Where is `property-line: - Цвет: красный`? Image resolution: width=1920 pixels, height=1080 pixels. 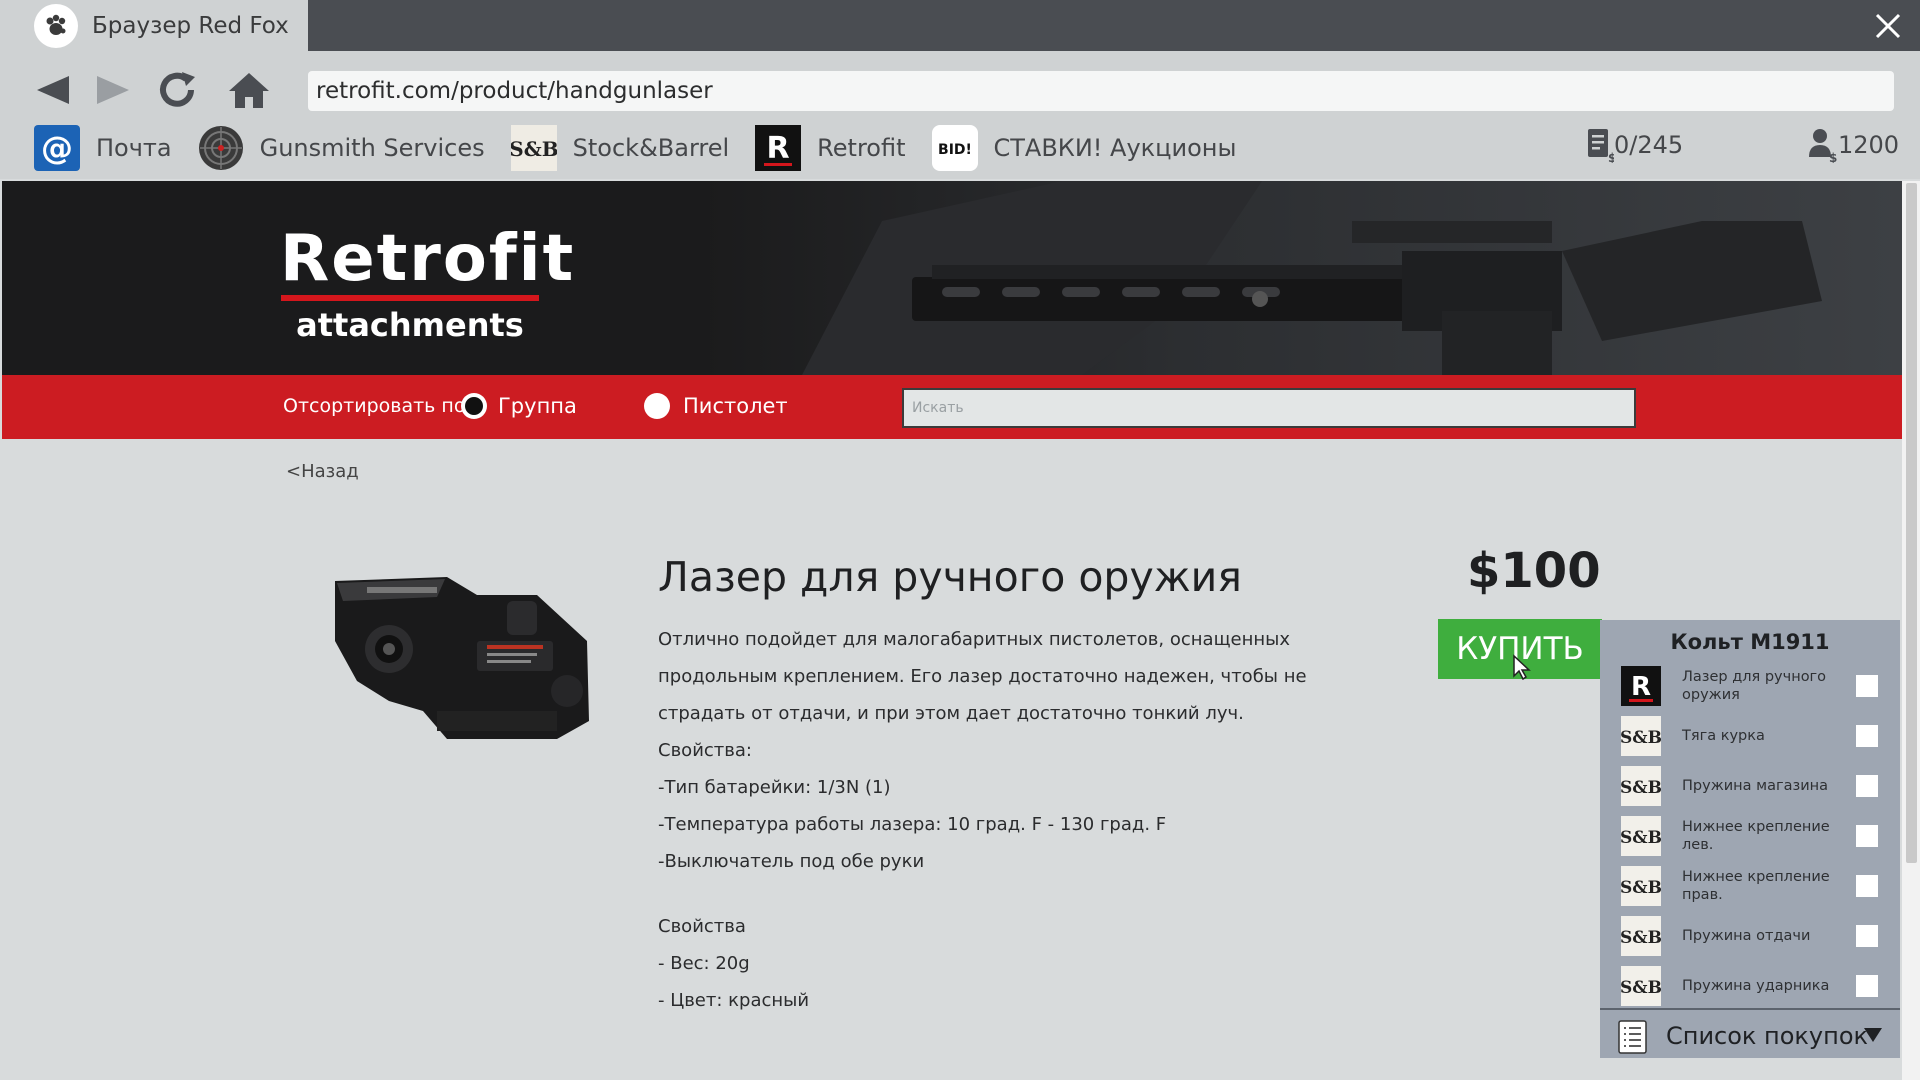
property-line: - Цвет: красный is located at coordinates (734, 1000).